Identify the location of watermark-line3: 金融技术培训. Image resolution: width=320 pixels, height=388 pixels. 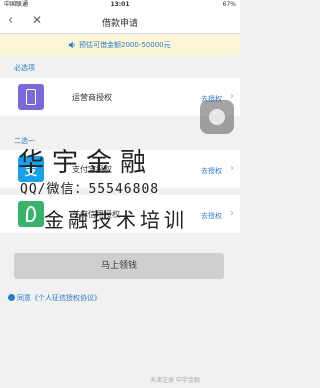
(116, 220).